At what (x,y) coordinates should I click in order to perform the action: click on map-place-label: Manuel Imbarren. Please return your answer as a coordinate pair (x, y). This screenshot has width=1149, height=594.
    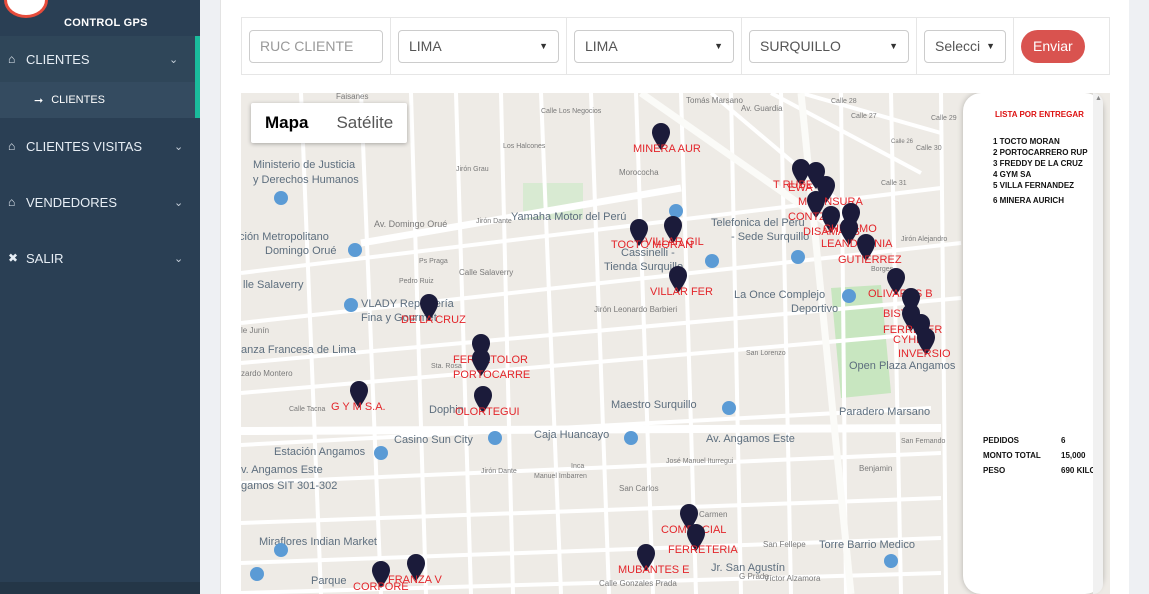
    Looking at the image, I should click on (560, 476).